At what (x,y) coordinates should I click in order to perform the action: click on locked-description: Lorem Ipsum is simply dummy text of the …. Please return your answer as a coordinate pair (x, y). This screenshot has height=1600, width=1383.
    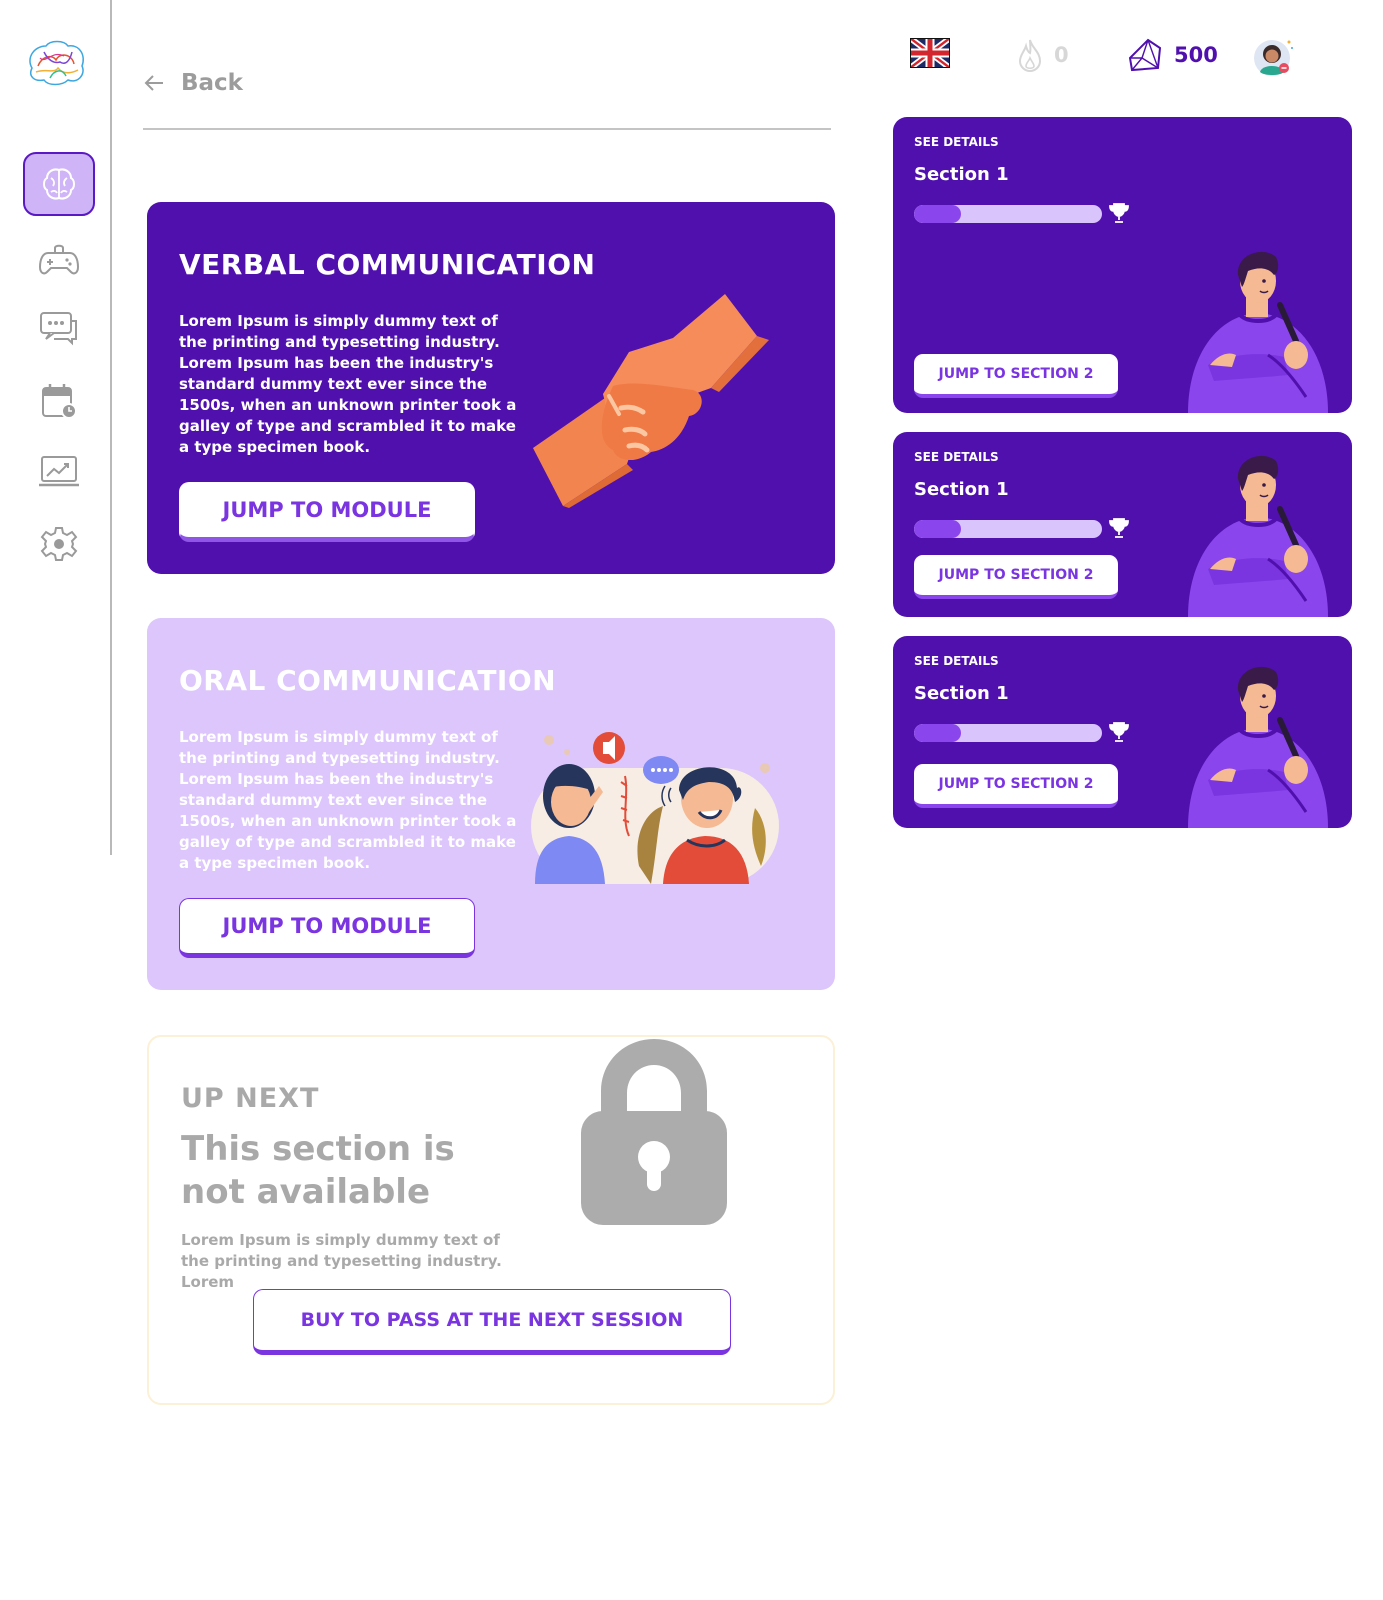
    Looking at the image, I should click on (341, 1261).